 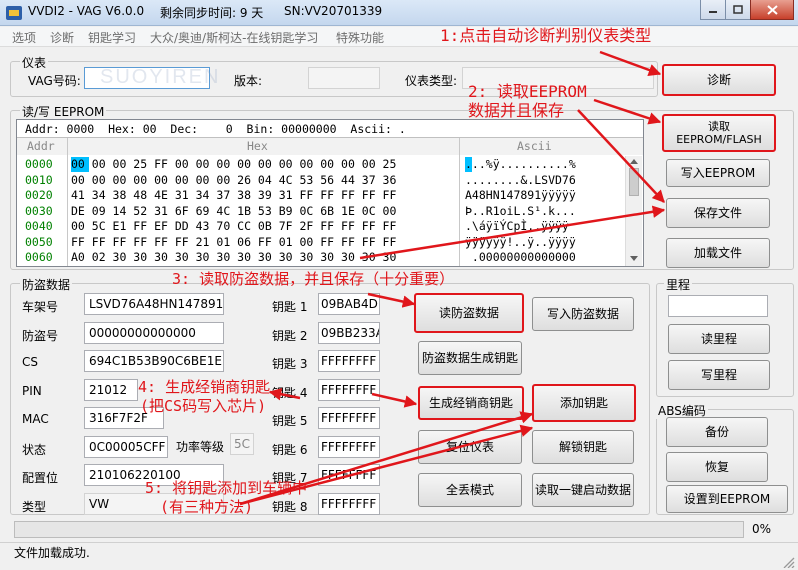 I want to click on abs-backup-button: 备份, so click(x=717, y=432).